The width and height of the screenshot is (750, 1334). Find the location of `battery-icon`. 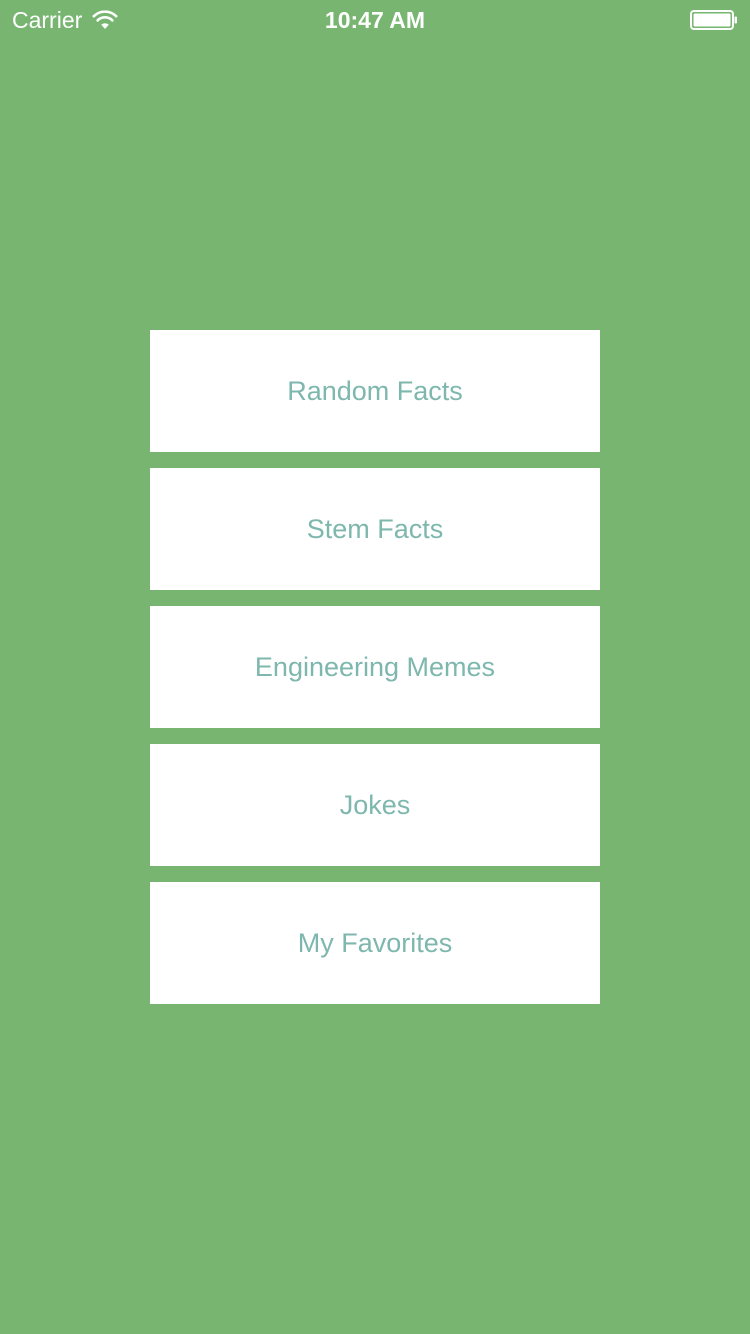

battery-icon is located at coordinates (713, 20).